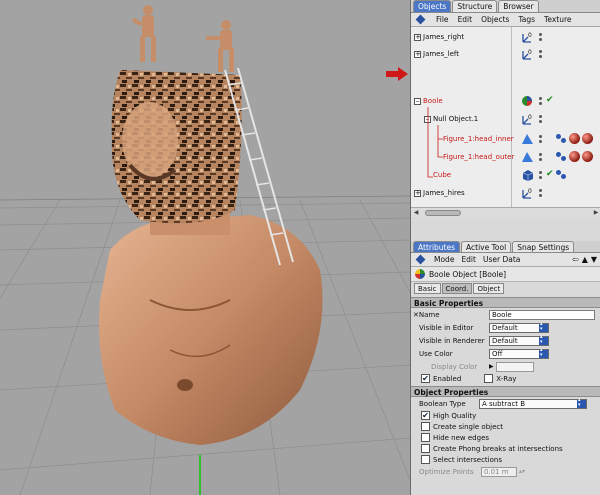  What do you see at coordinates (444, 259) in the screenshot?
I see `menu-mode: Mode` at bounding box center [444, 259].